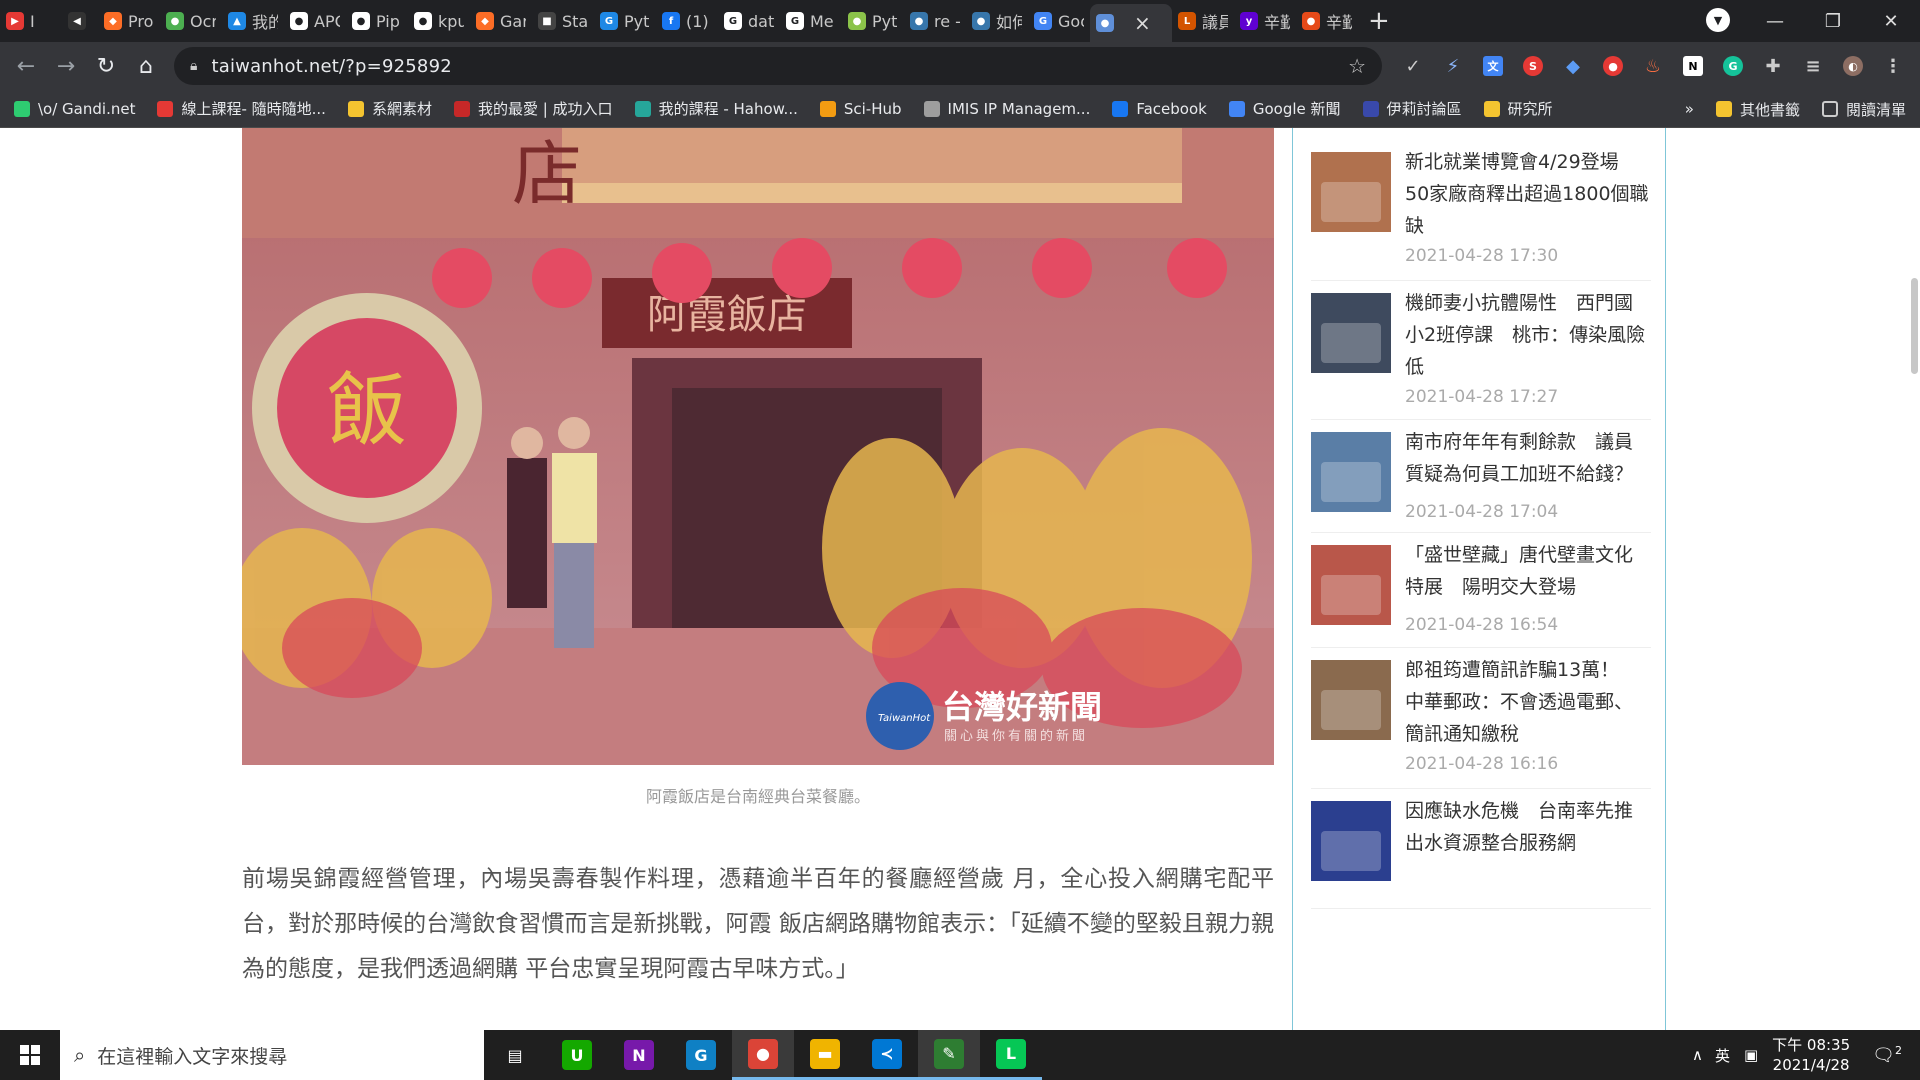 Image resolution: width=1920 pixels, height=1080 pixels. What do you see at coordinates (1059, 21) in the screenshot?
I see `browser-tab: G Goo` at bounding box center [1059, 21].